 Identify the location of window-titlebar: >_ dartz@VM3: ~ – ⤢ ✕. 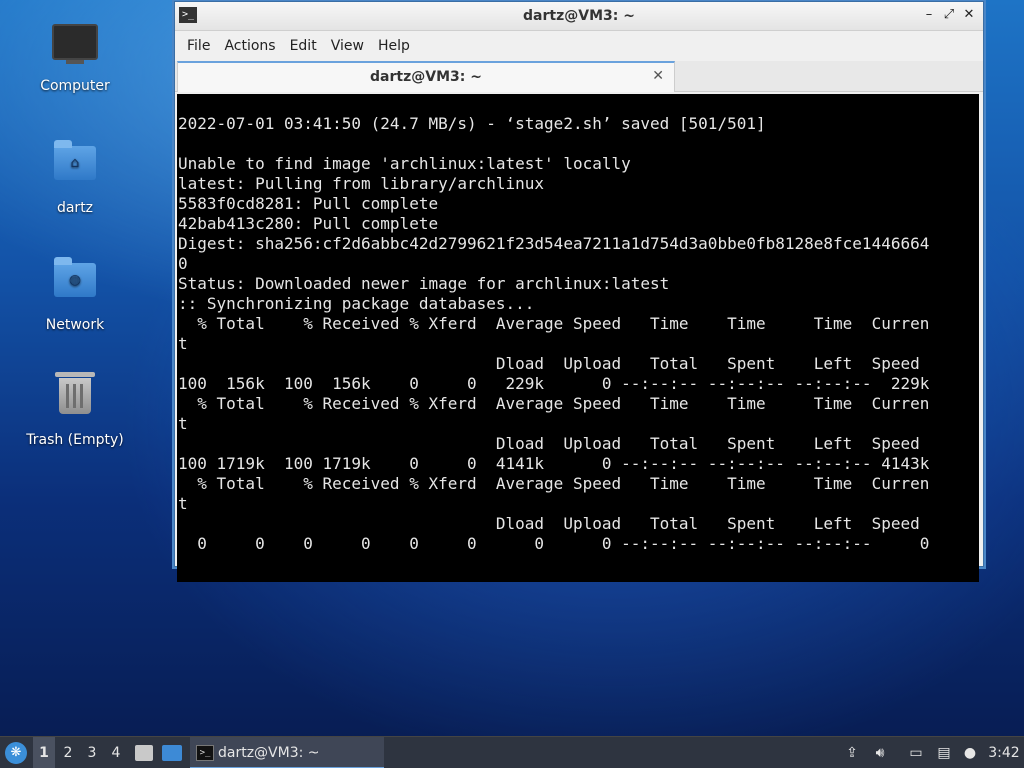
(579, 16).